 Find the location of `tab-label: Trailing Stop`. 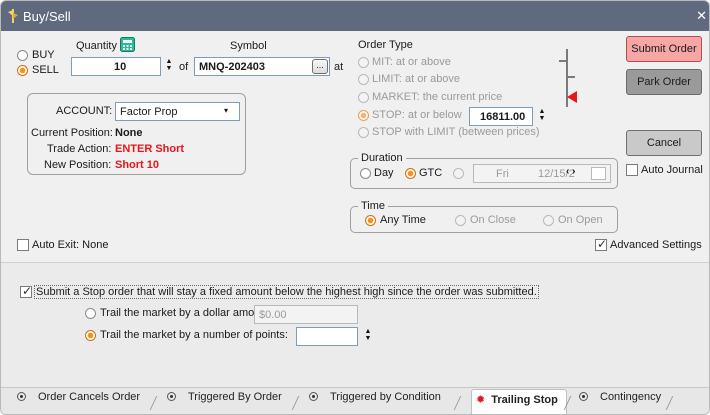

tab-label: Trailing Stop is located at coordinates (524, 400).